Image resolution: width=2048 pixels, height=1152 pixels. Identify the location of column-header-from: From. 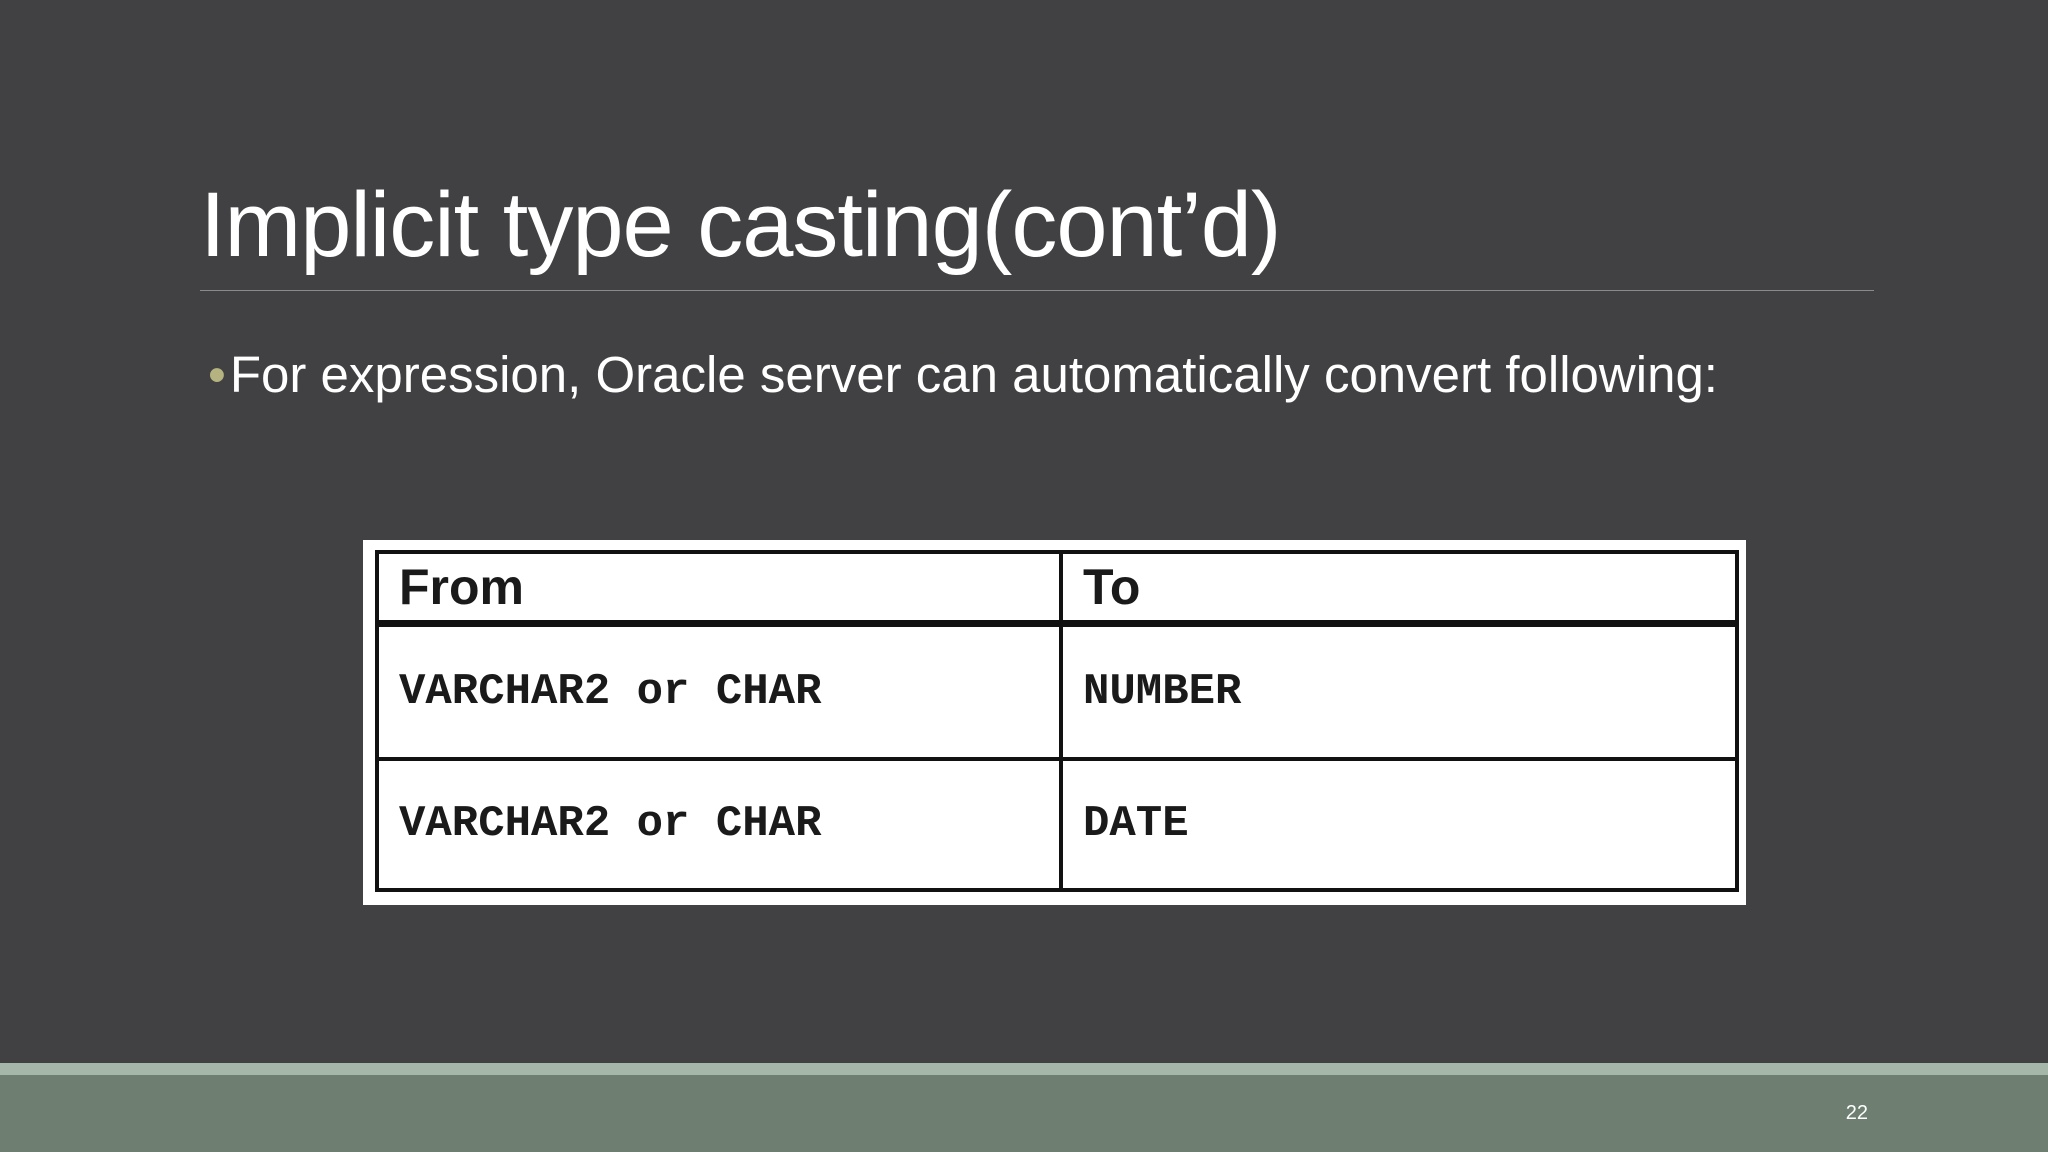
(719, 588).